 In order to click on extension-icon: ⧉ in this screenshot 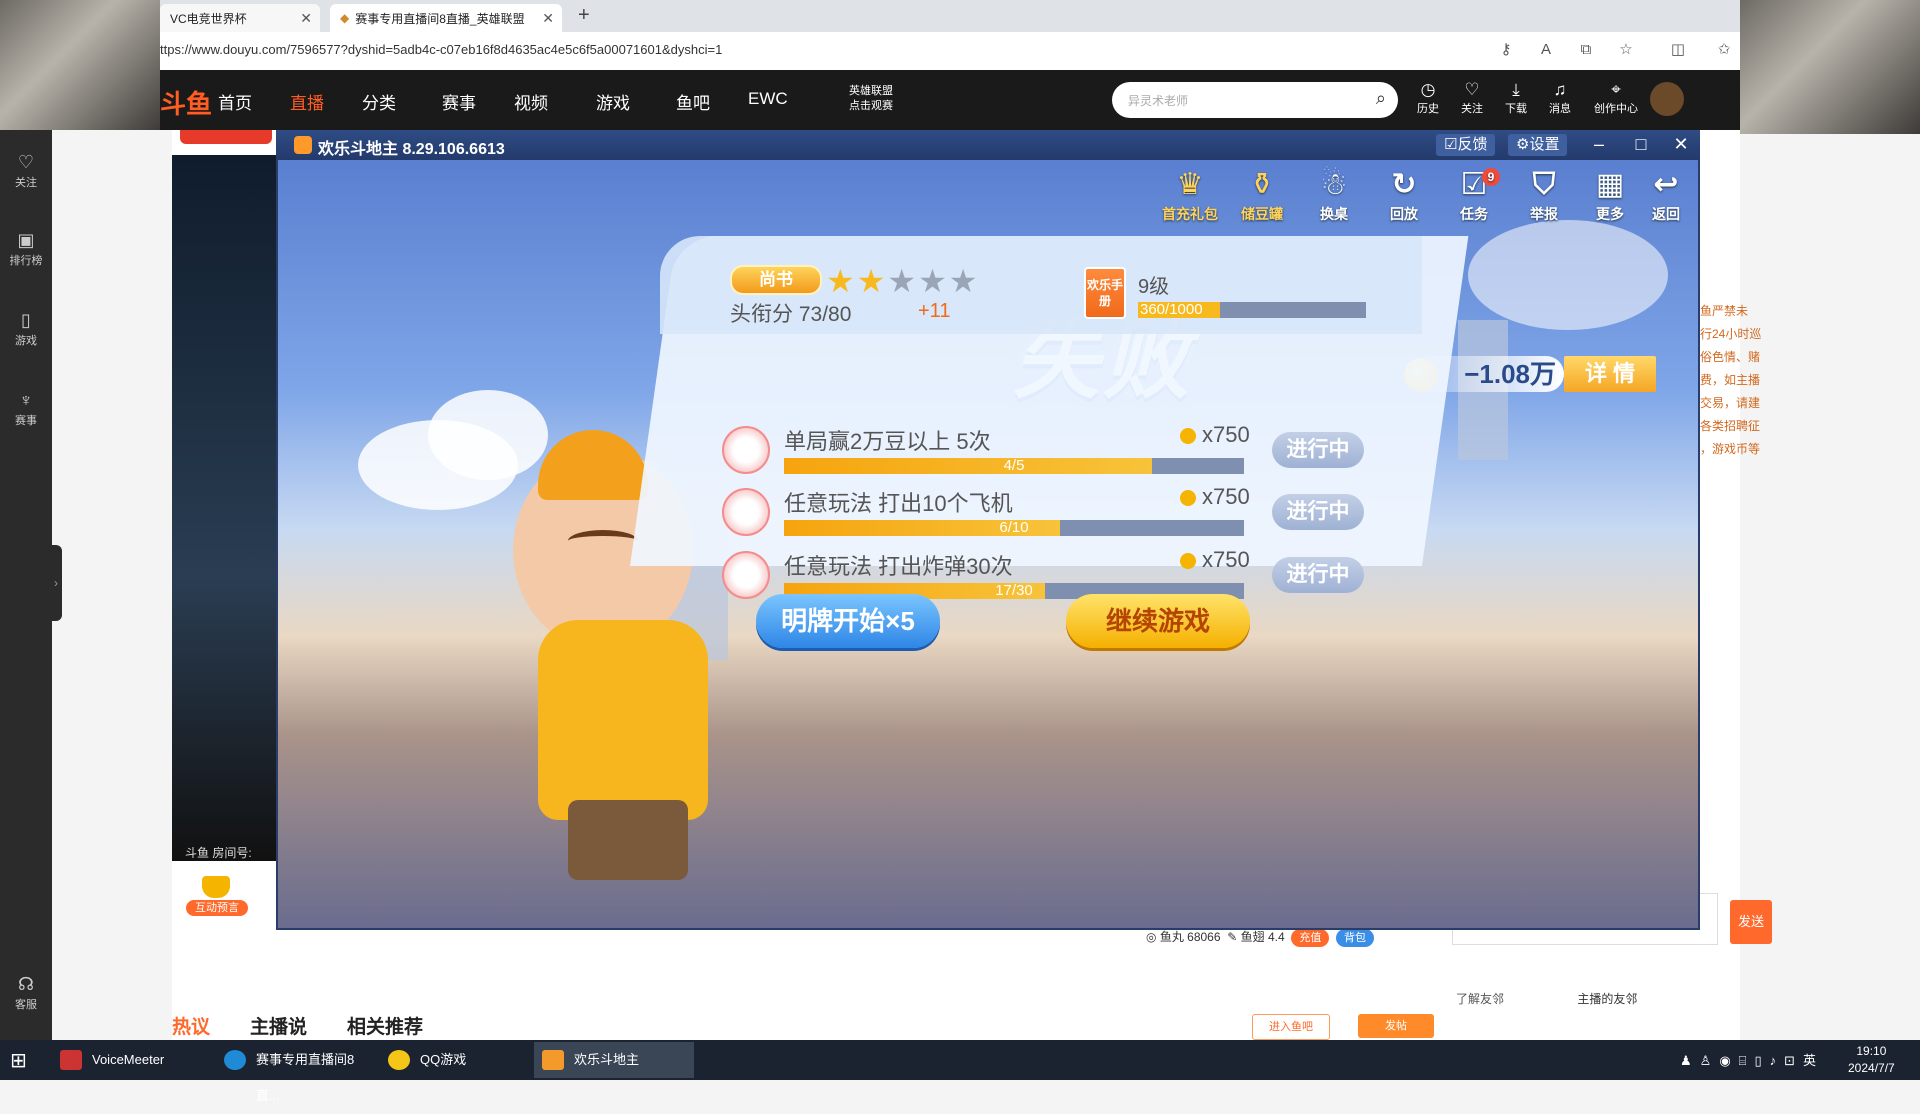, I will do `click(1586, 50)`.